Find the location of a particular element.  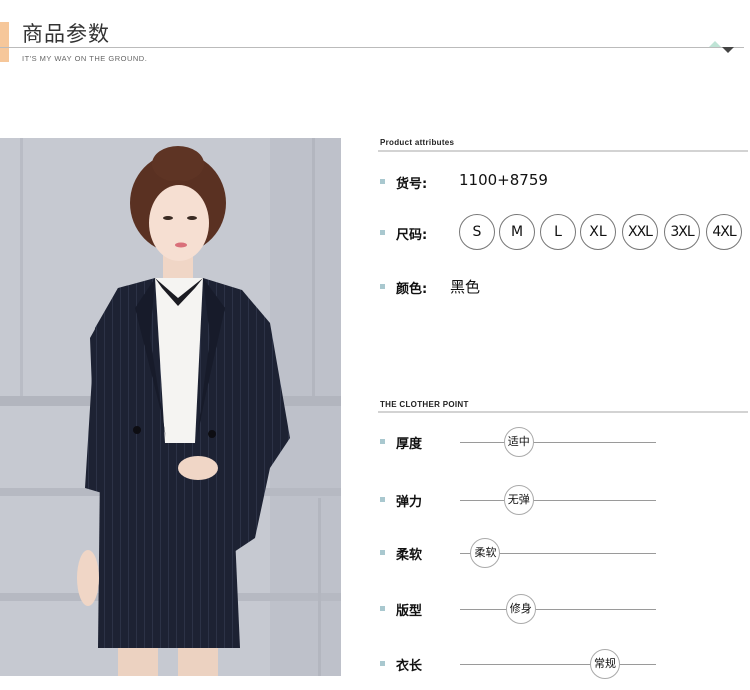

size-option-4xl: 4XL is located at coordinates (724, 232).